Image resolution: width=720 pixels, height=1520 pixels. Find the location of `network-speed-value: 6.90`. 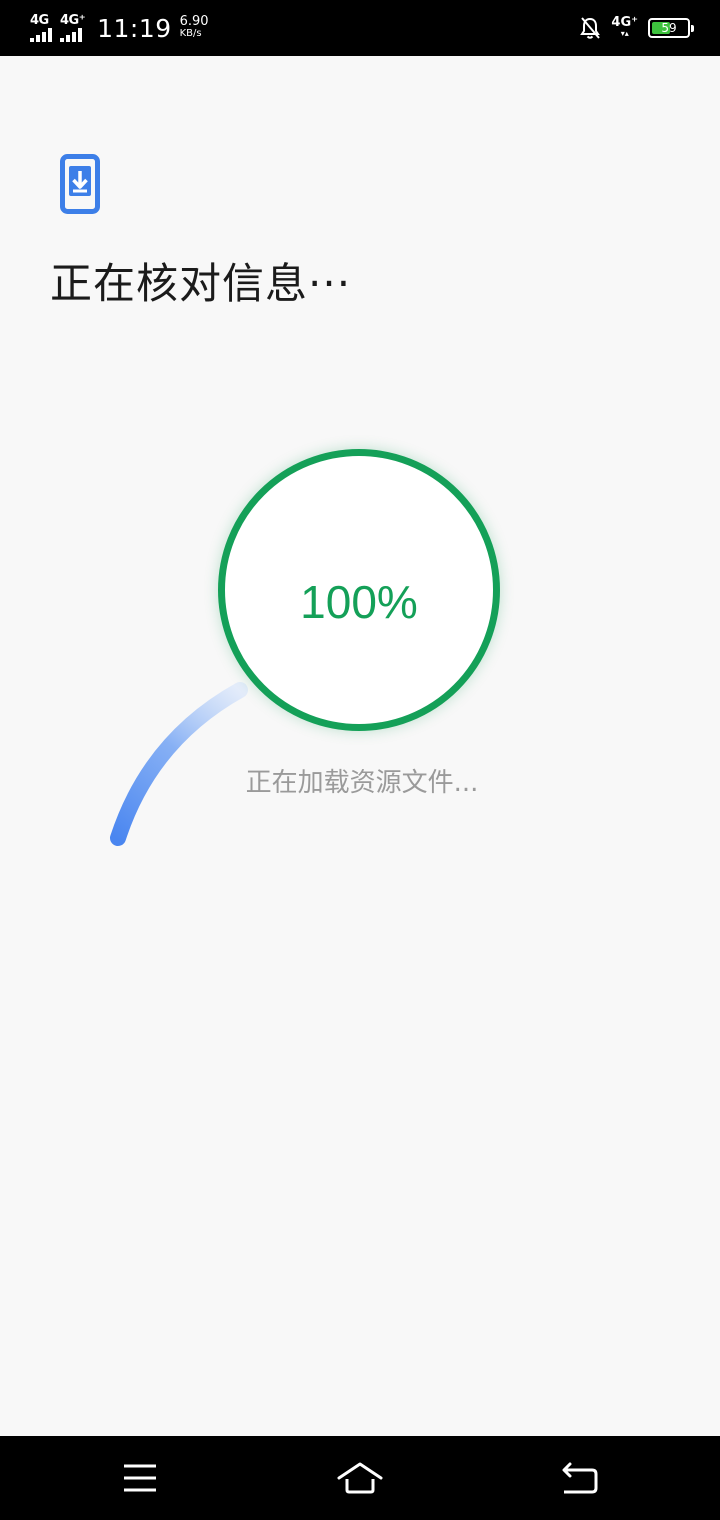

network-speed-value: 6.90 is located at coordinates (194, 21).